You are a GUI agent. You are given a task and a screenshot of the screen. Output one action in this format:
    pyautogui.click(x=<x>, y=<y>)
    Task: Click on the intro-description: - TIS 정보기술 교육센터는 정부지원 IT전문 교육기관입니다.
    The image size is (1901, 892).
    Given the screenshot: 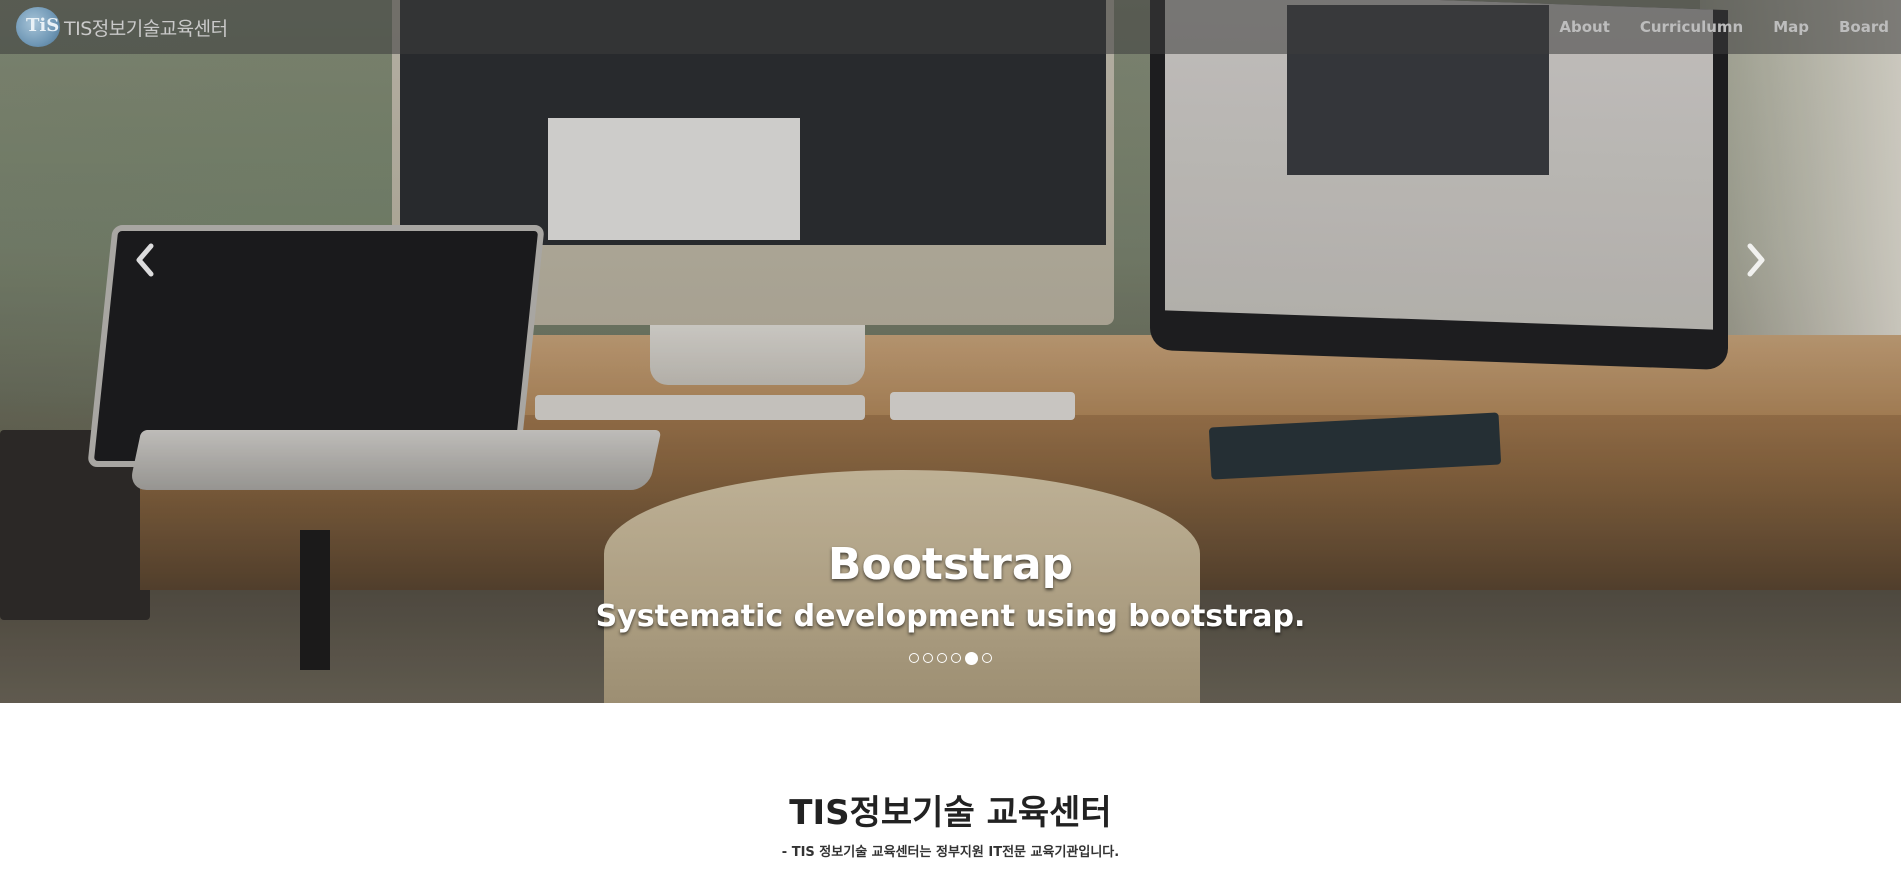 What is the action you would take?
    pyautogui.click(x=950, y=852)
    